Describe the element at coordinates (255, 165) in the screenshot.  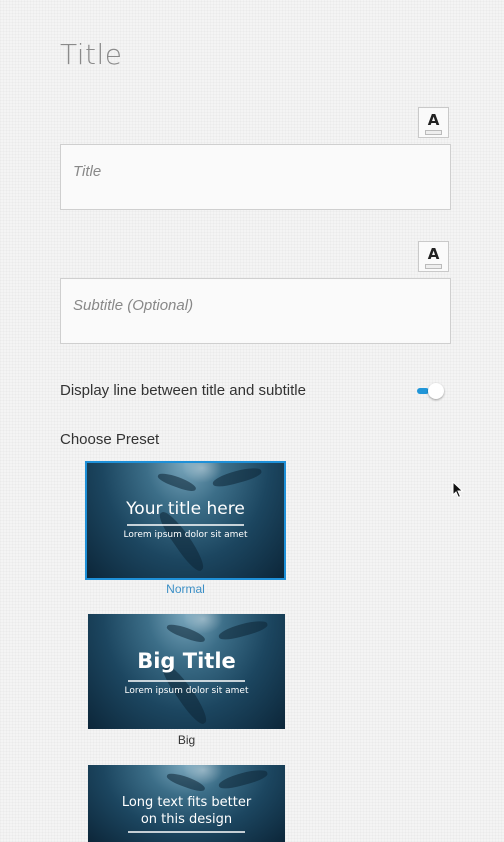
I see `title-input` at that location.